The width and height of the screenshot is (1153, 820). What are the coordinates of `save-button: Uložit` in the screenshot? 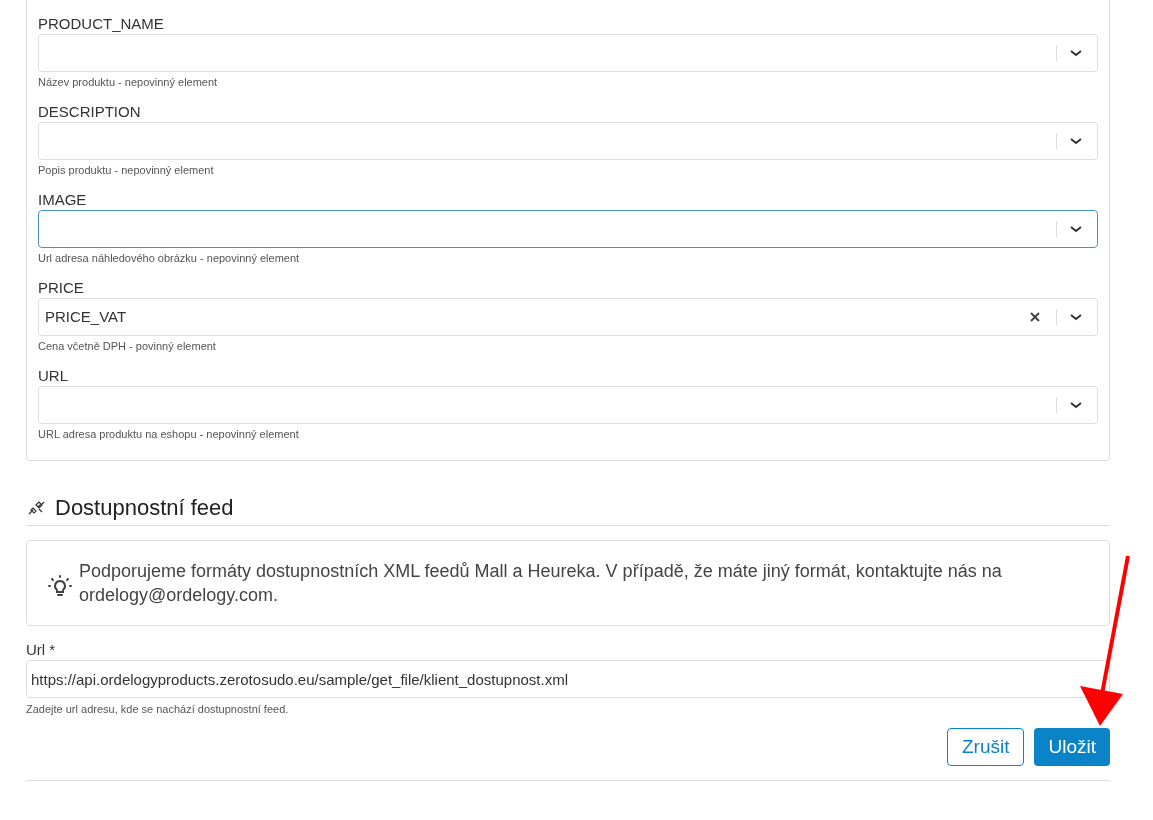 It's located at (1072, 747).